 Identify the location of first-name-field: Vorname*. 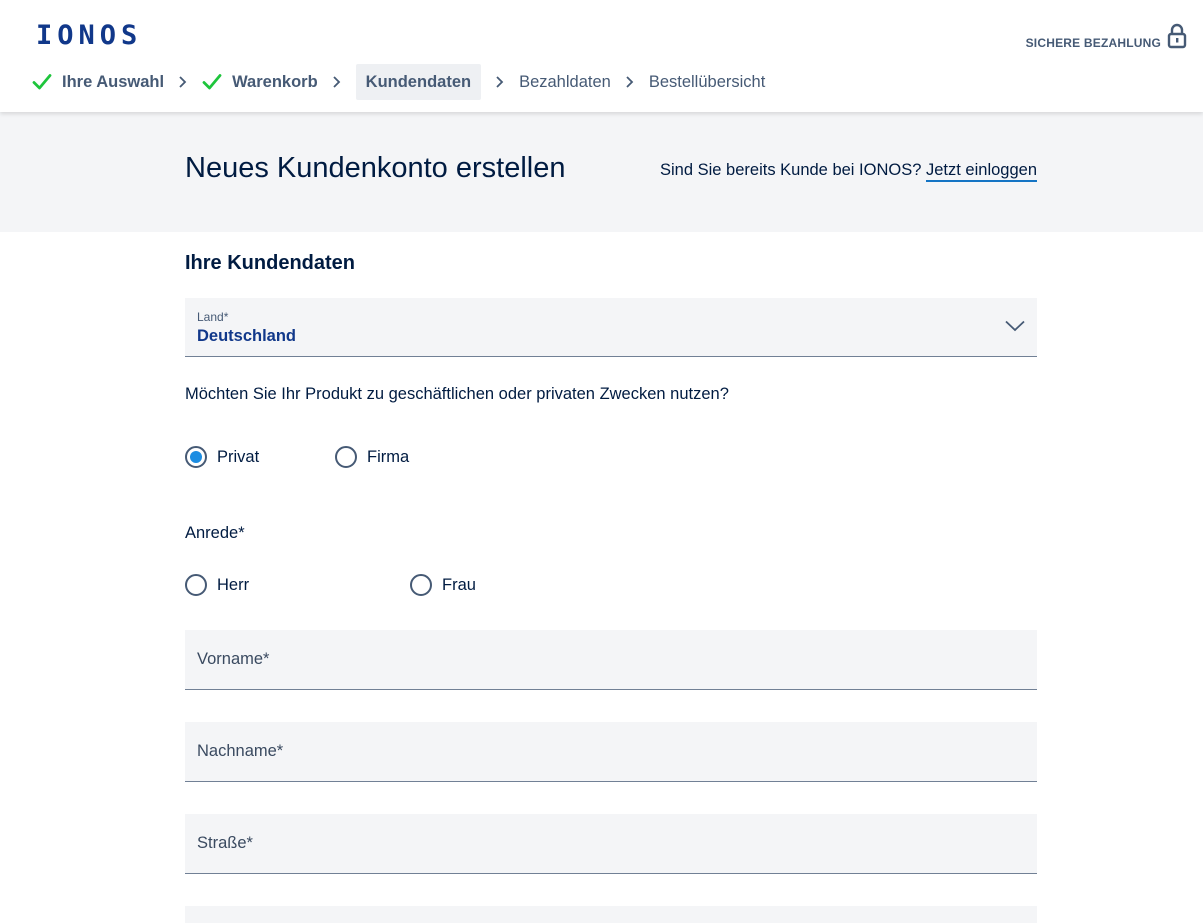
(611, 660).